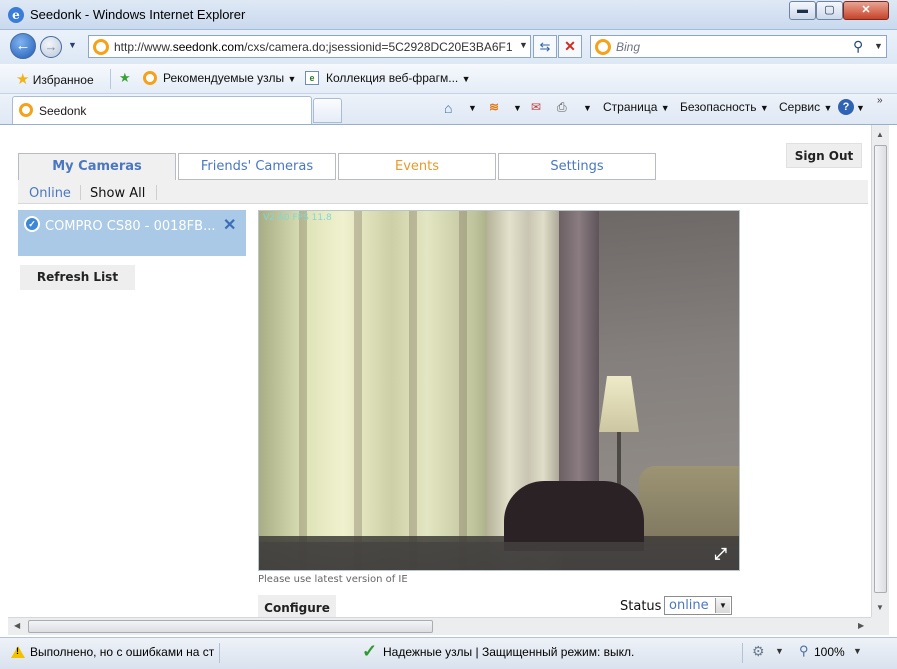  I want to click on safety-menu: Безопасность ▼, so click(724, 107).